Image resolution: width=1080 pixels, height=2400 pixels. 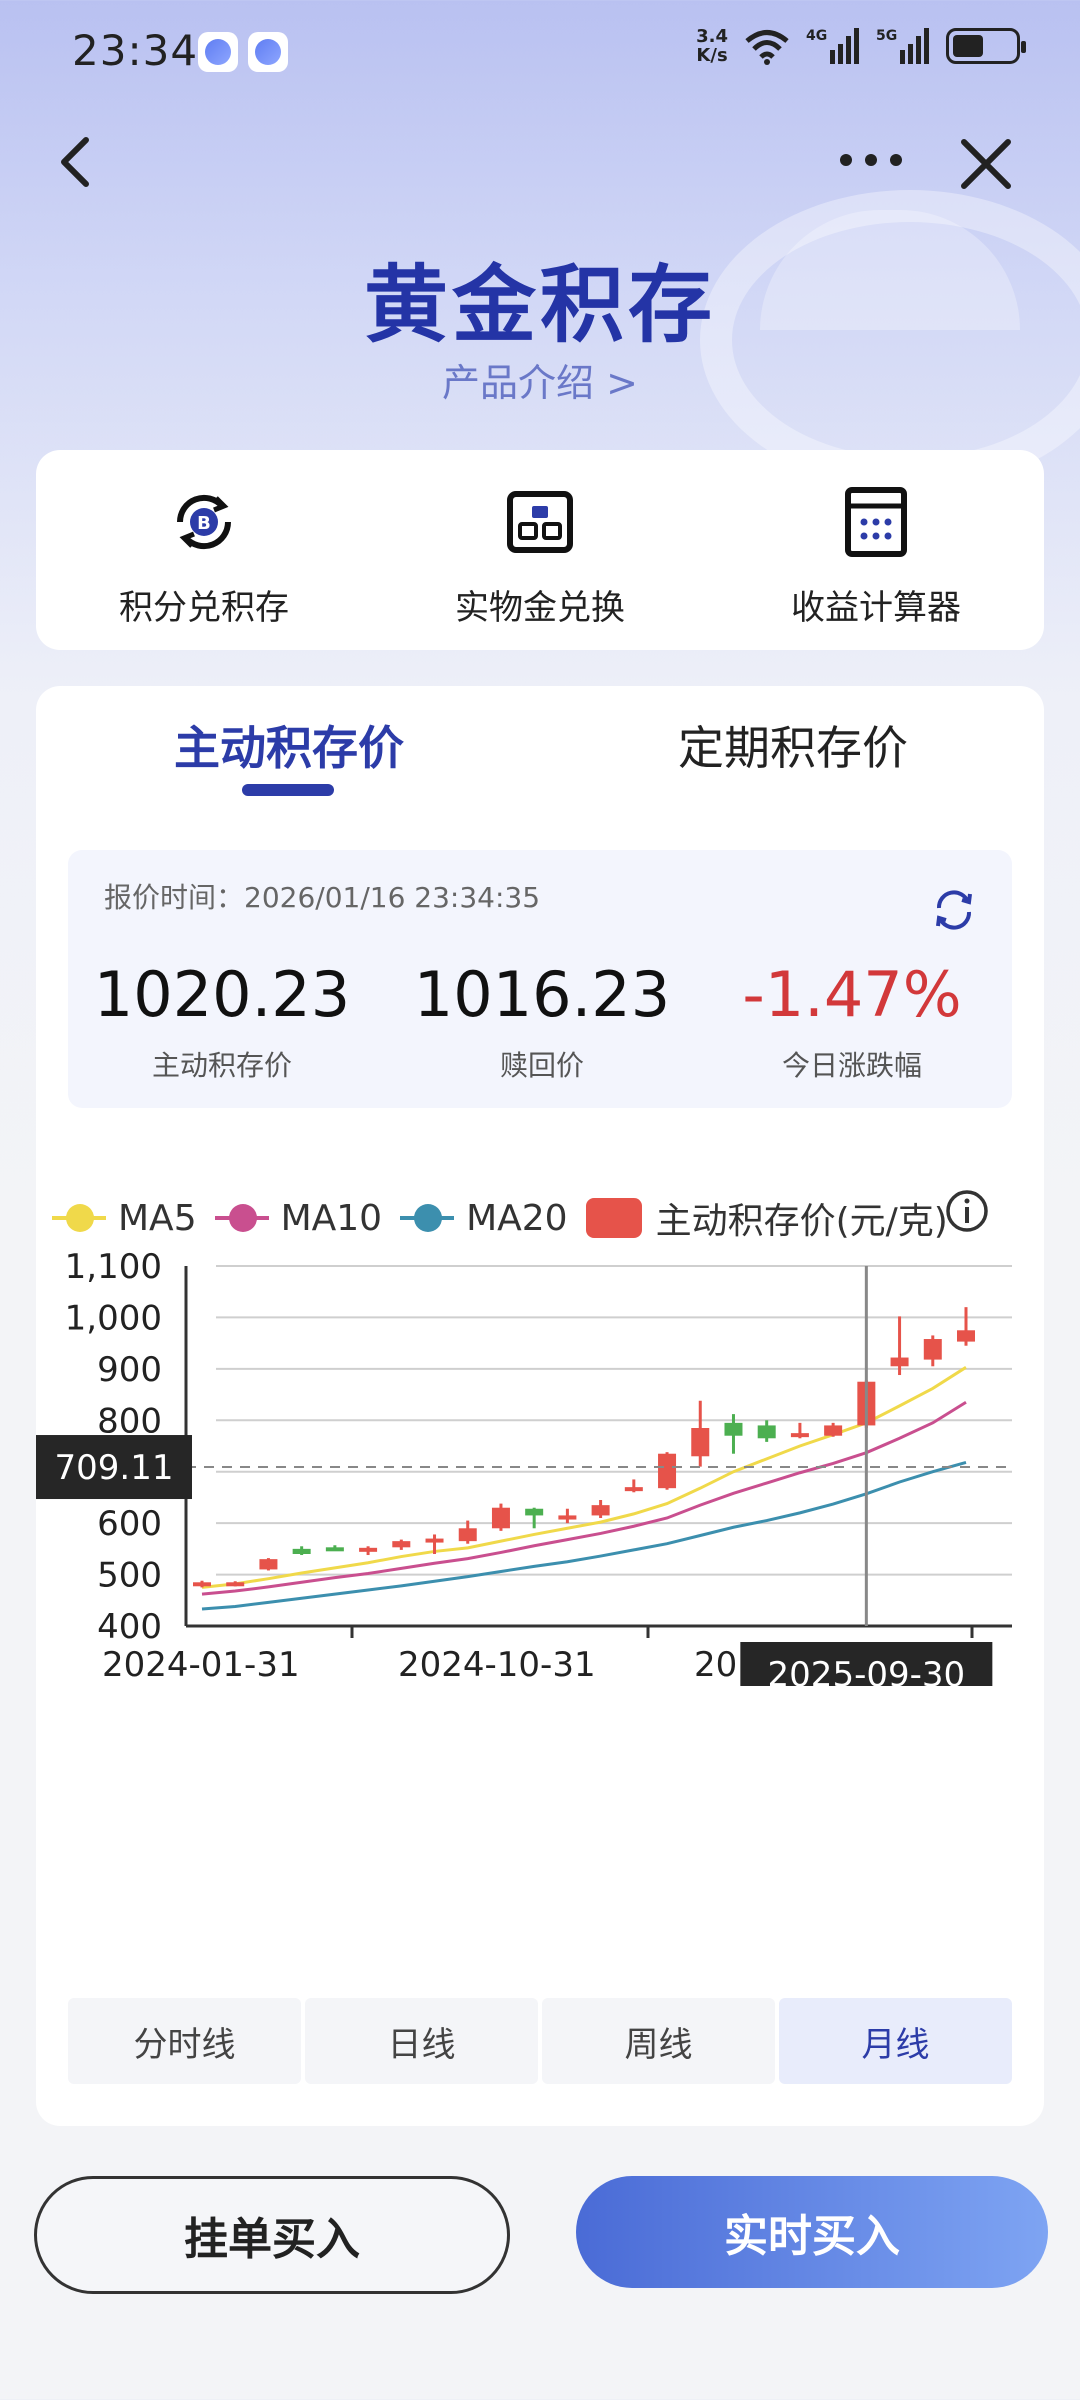 What do you see at coordinates (832, 46) in the screenshot?
I see `signal-4g-icon: 4G` at bounding box center [832, 46].